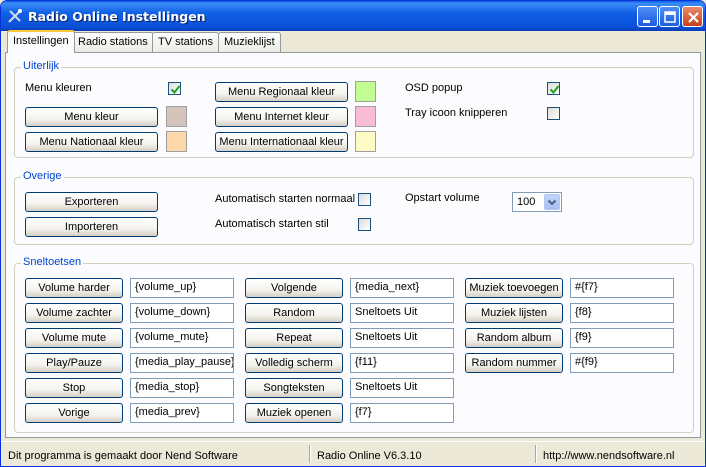  What do you see at coordinates (553, 88) in the screenshot?
I see `osd-popup-checkbox` at bounding box center [553, 88].